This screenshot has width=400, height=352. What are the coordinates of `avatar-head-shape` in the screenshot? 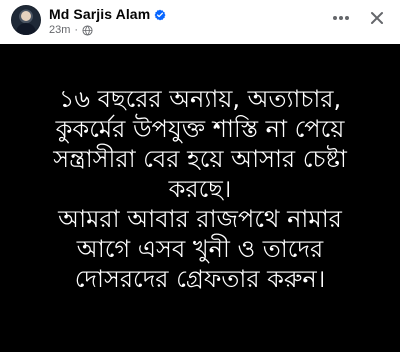 It's located at (26, 16).